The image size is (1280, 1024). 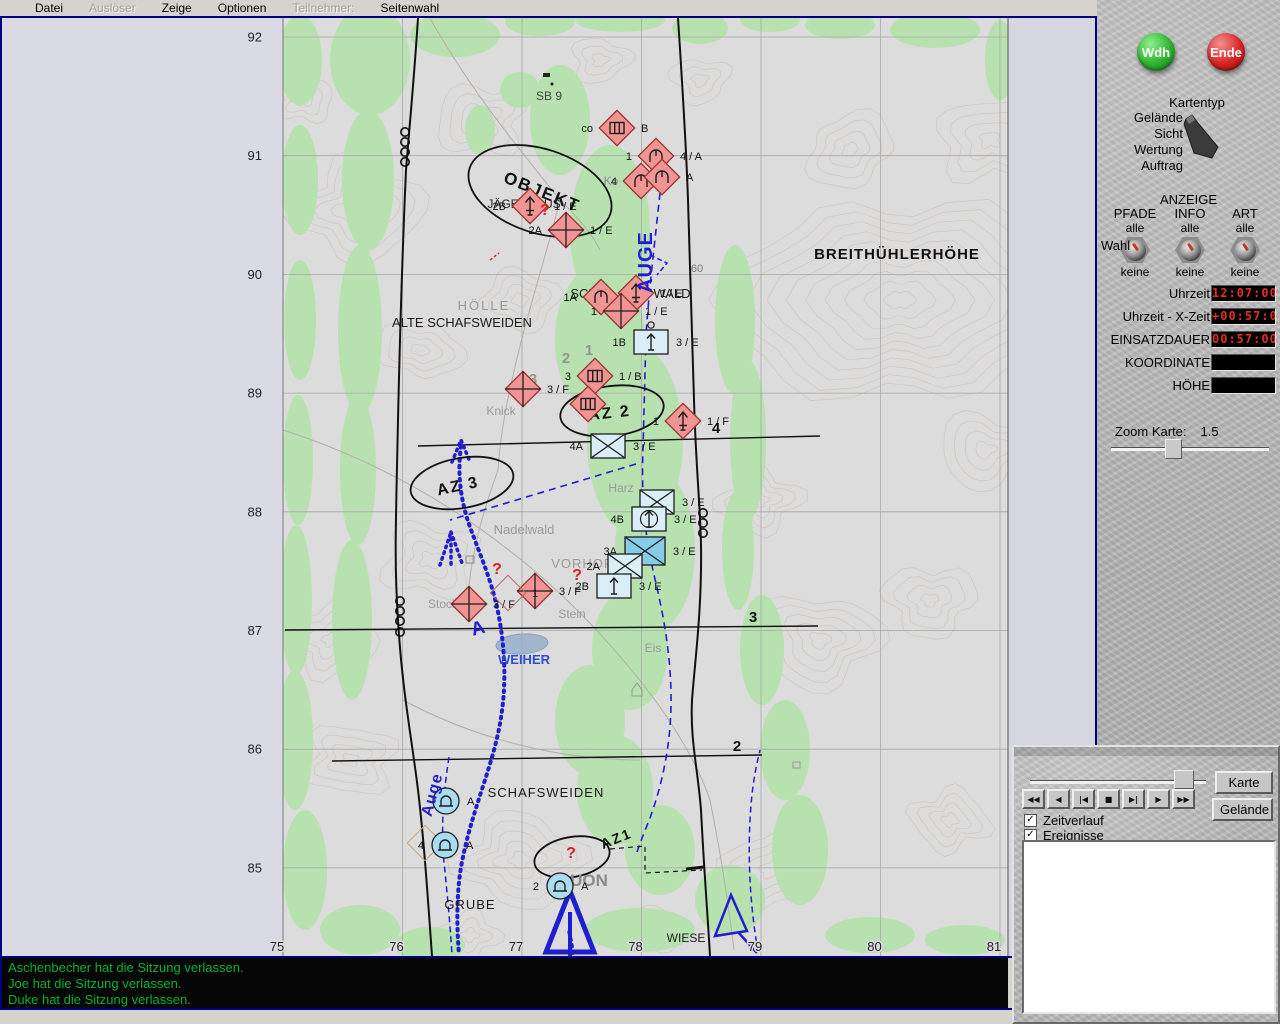 I want to click on place-label: Harz, so click(x=620, y=488).